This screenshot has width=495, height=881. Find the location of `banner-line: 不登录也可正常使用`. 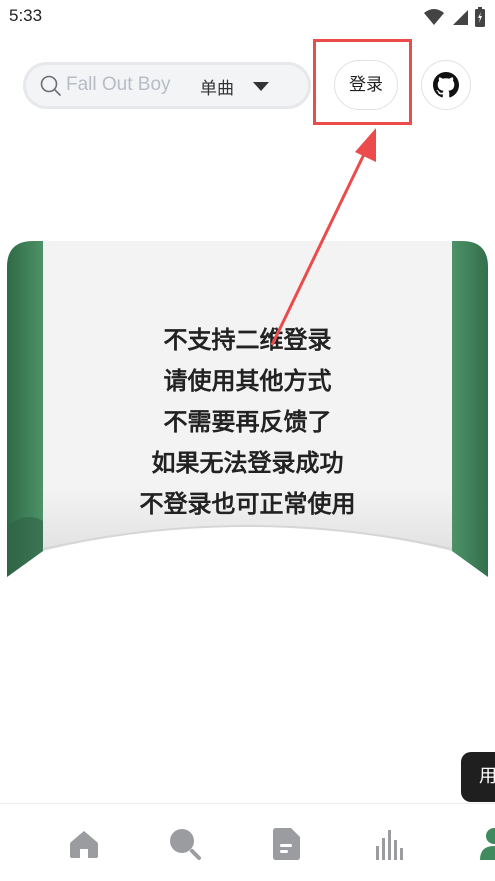

banner-line: 不登录也可正常使用 is located at coordinates (247, 504).